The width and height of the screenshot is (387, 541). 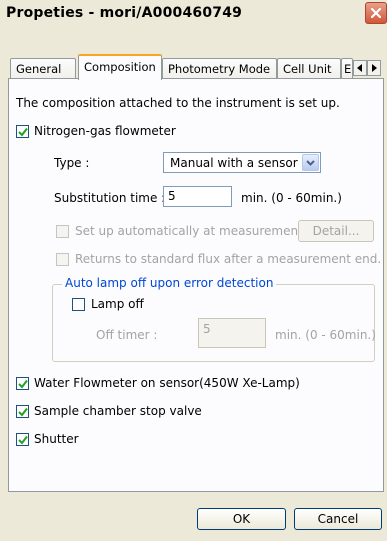 I want to click on title-bar: Propeties - mori/A000460749, so click(x=193, y=15).